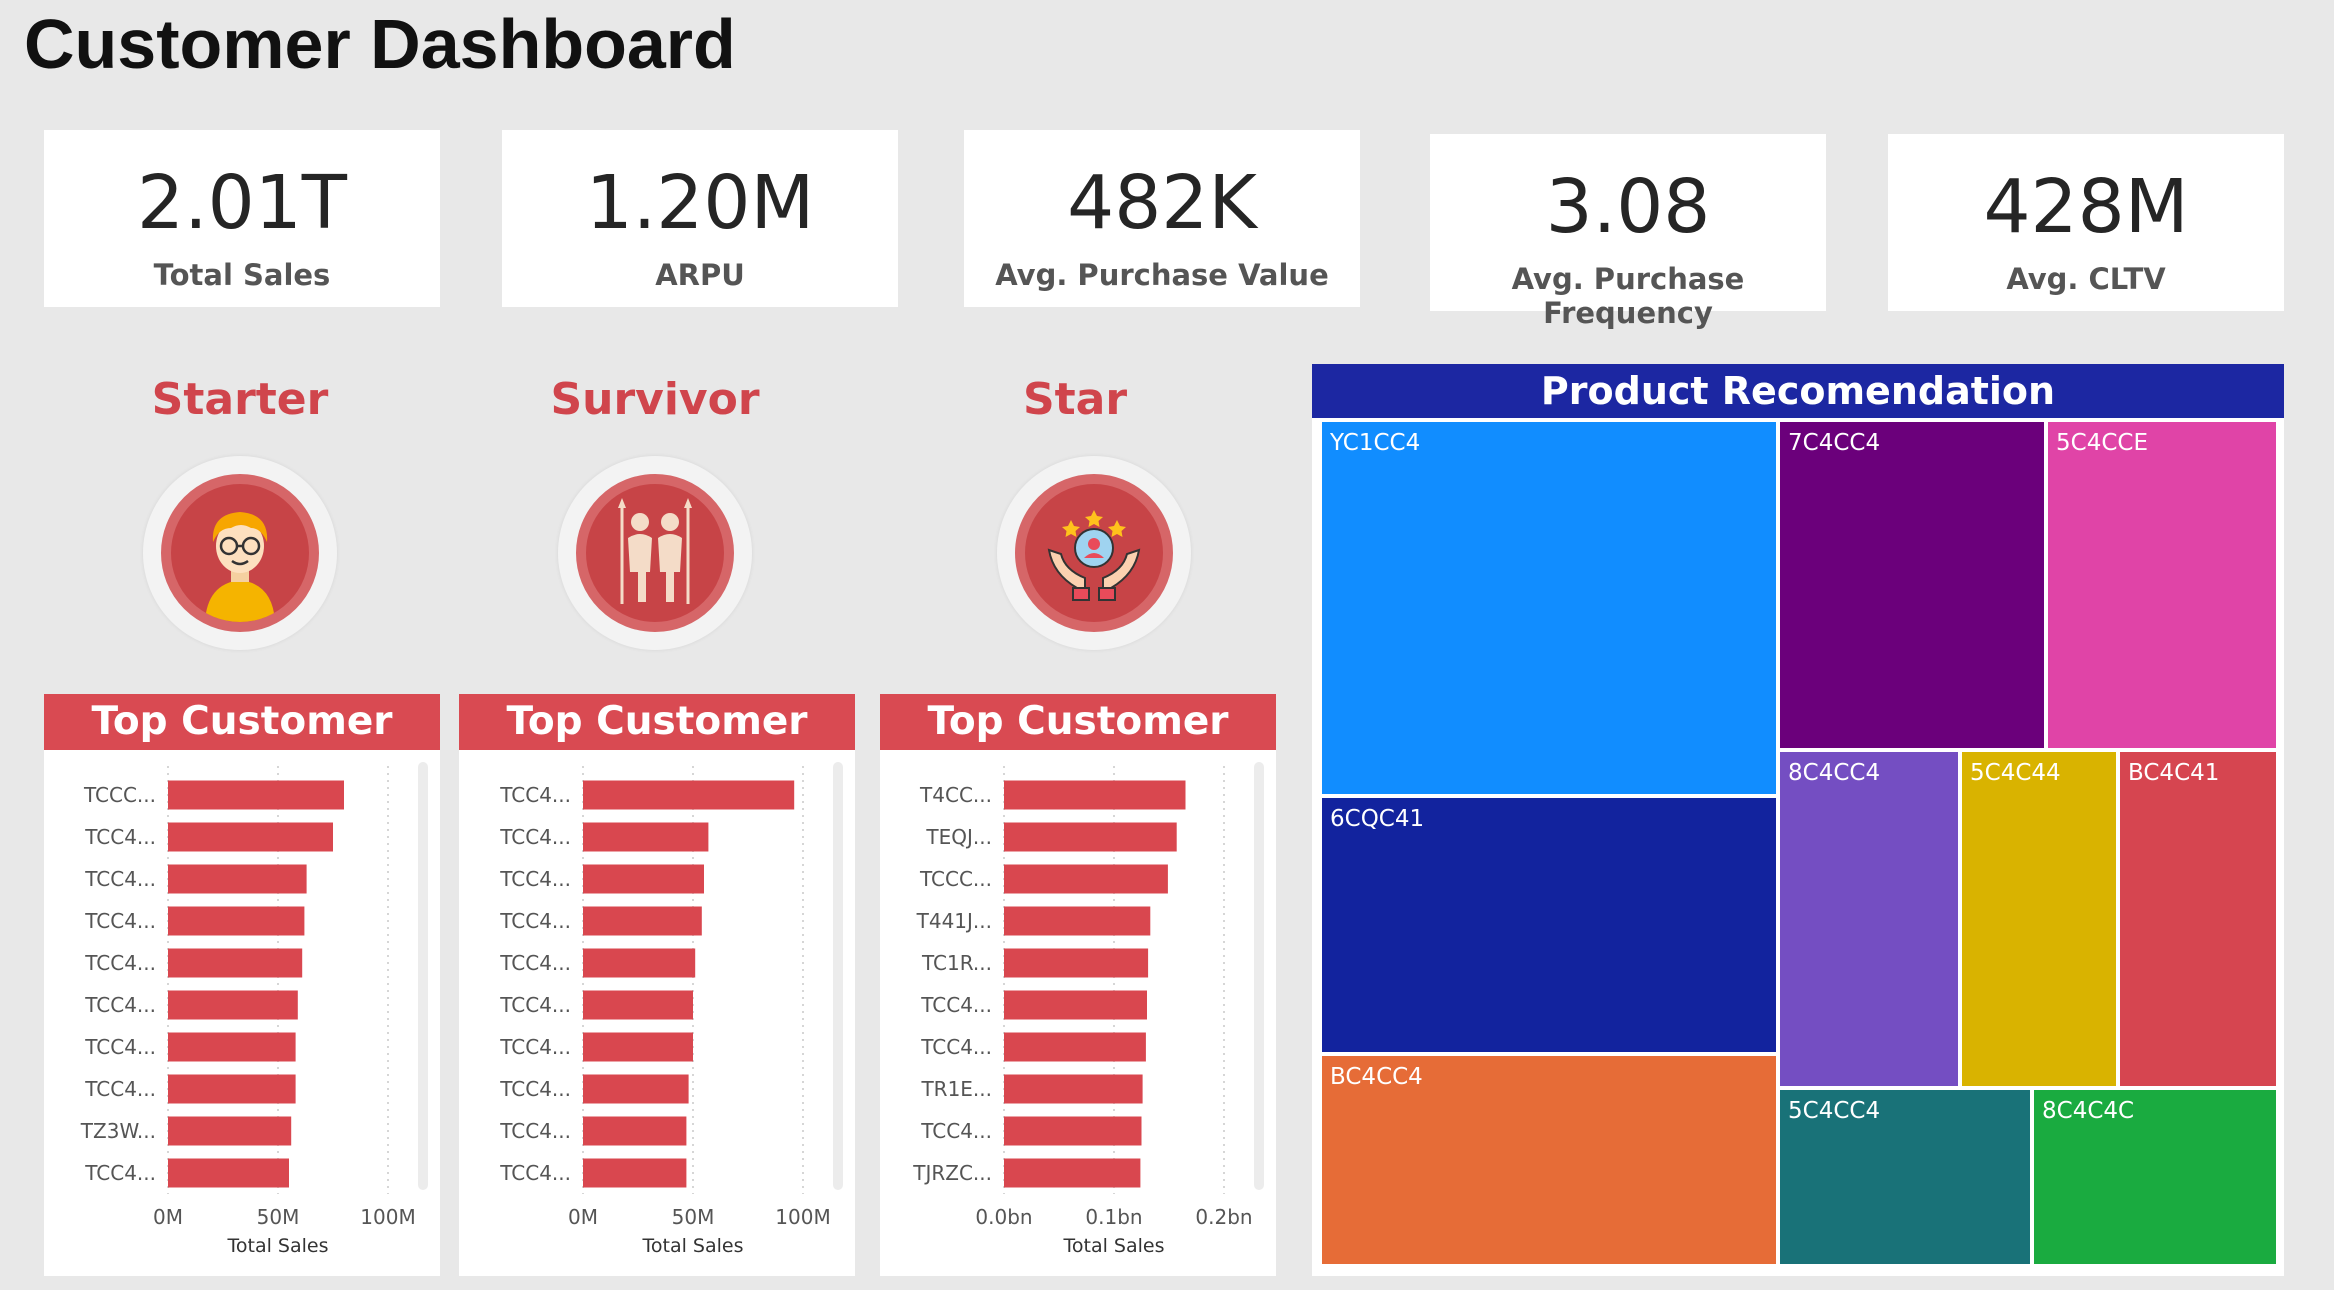  I want to click on page-title: Customer Dashboard, so click(380, 44).